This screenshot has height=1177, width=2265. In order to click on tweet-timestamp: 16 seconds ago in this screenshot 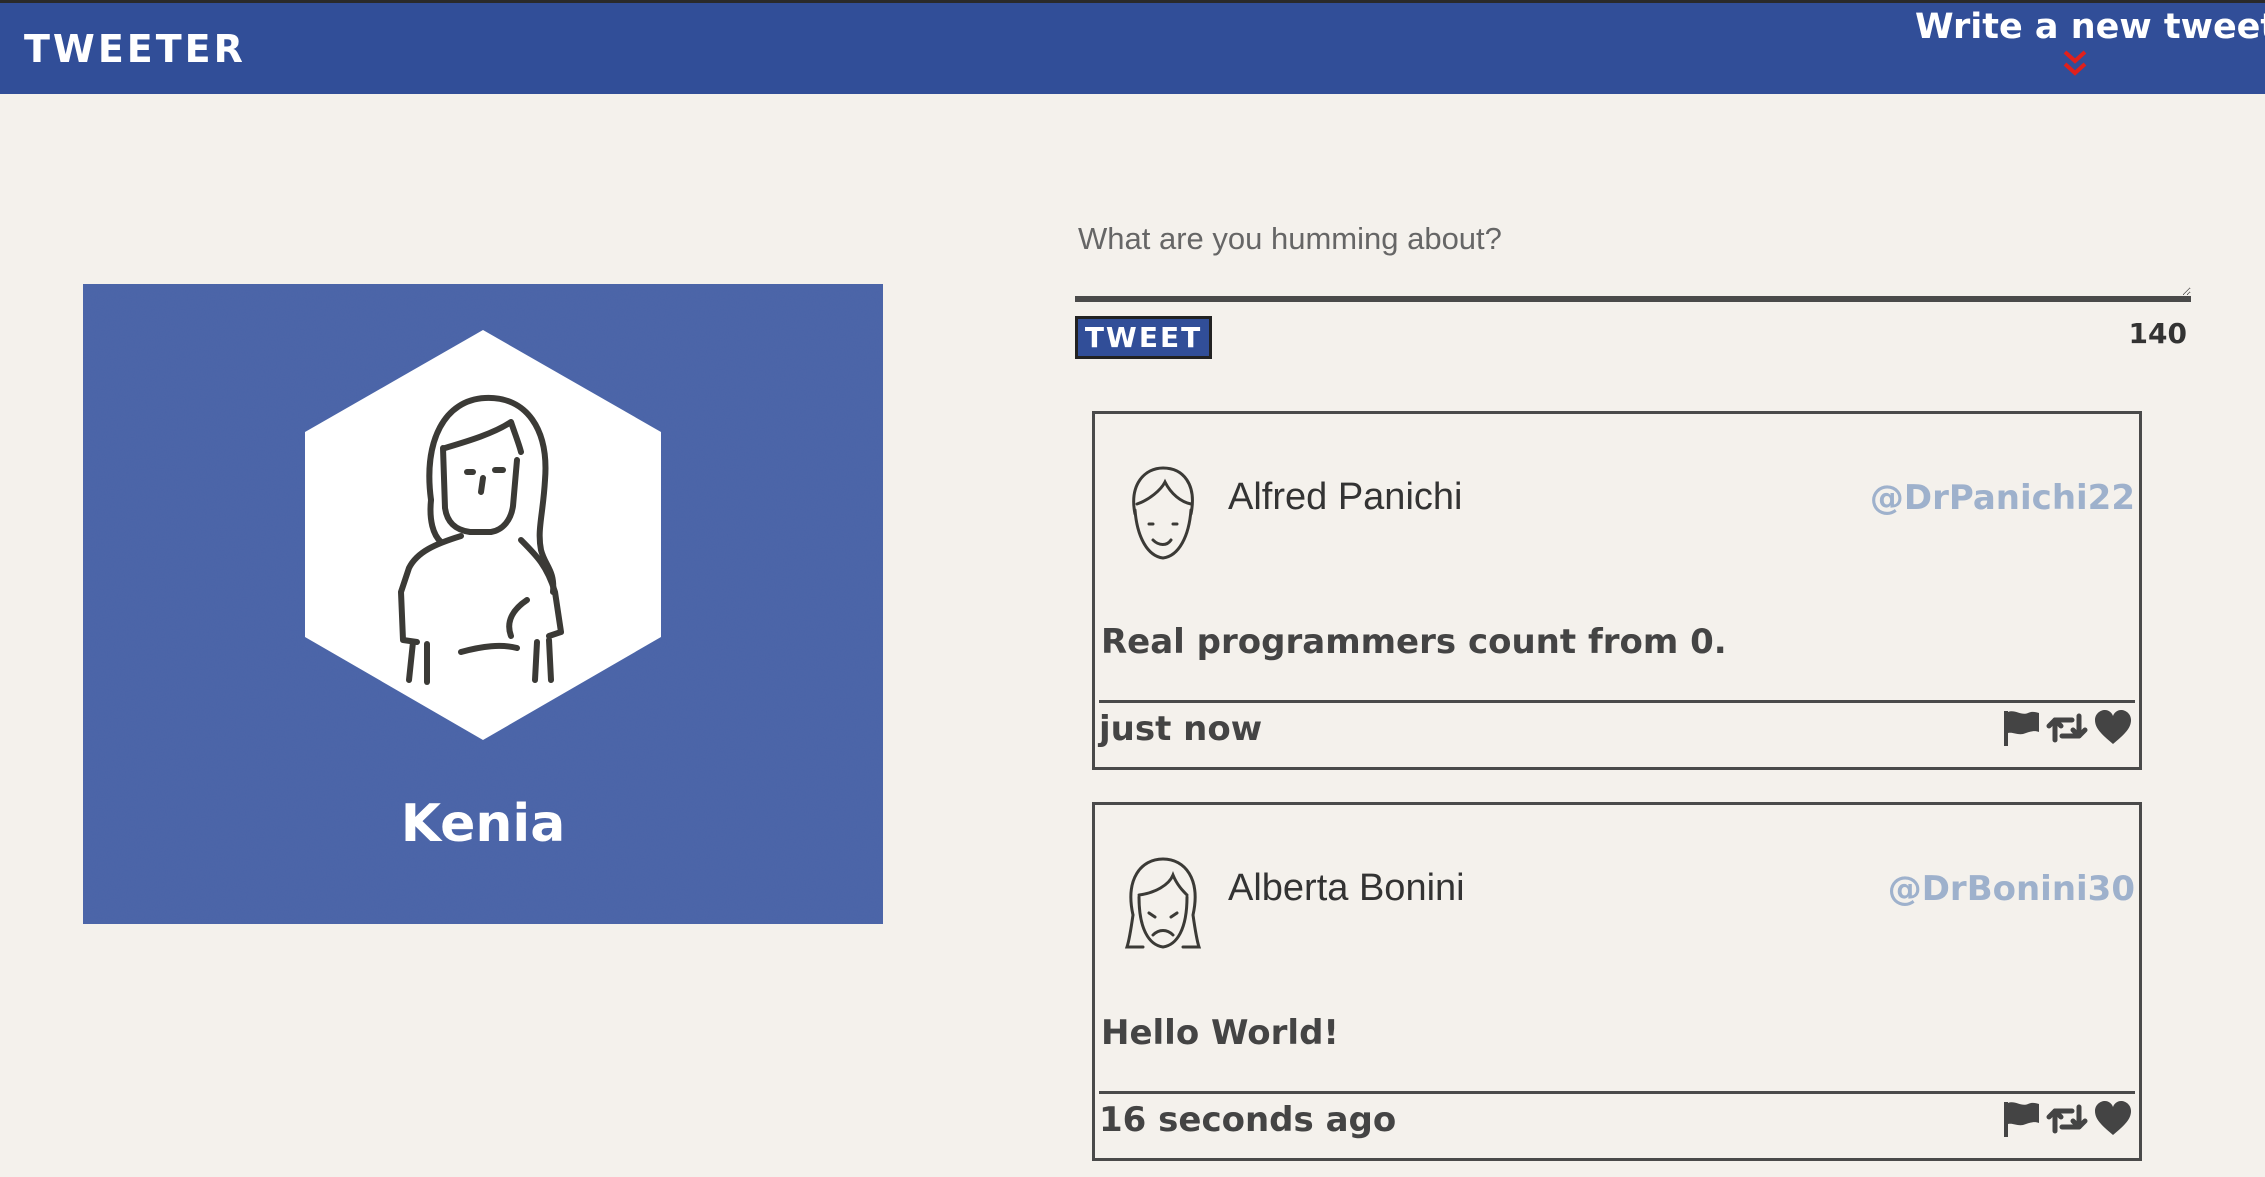, I will do `click(1248, 1120)`.